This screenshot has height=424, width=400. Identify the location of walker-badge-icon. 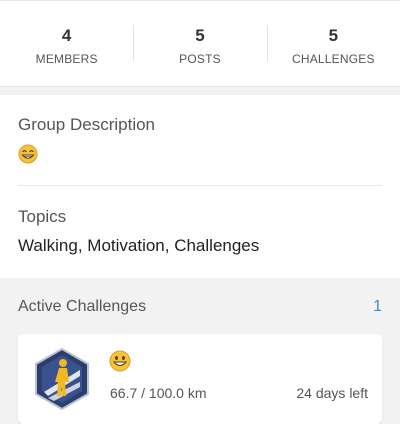
(62, 379).